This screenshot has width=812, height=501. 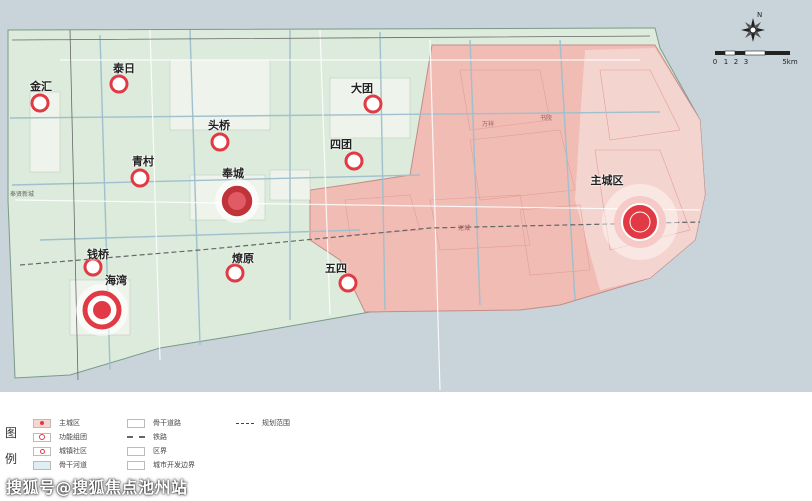 I want to click on legend-item-town-community: 城镇社区, so click(x=60, y=451).